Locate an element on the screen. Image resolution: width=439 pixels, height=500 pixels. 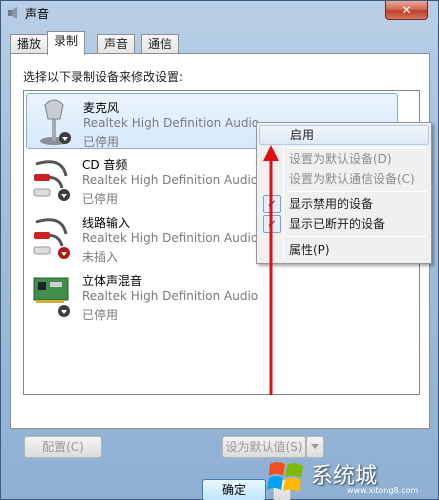
device-name: CD 音频 is located at coordinates (105, 165).